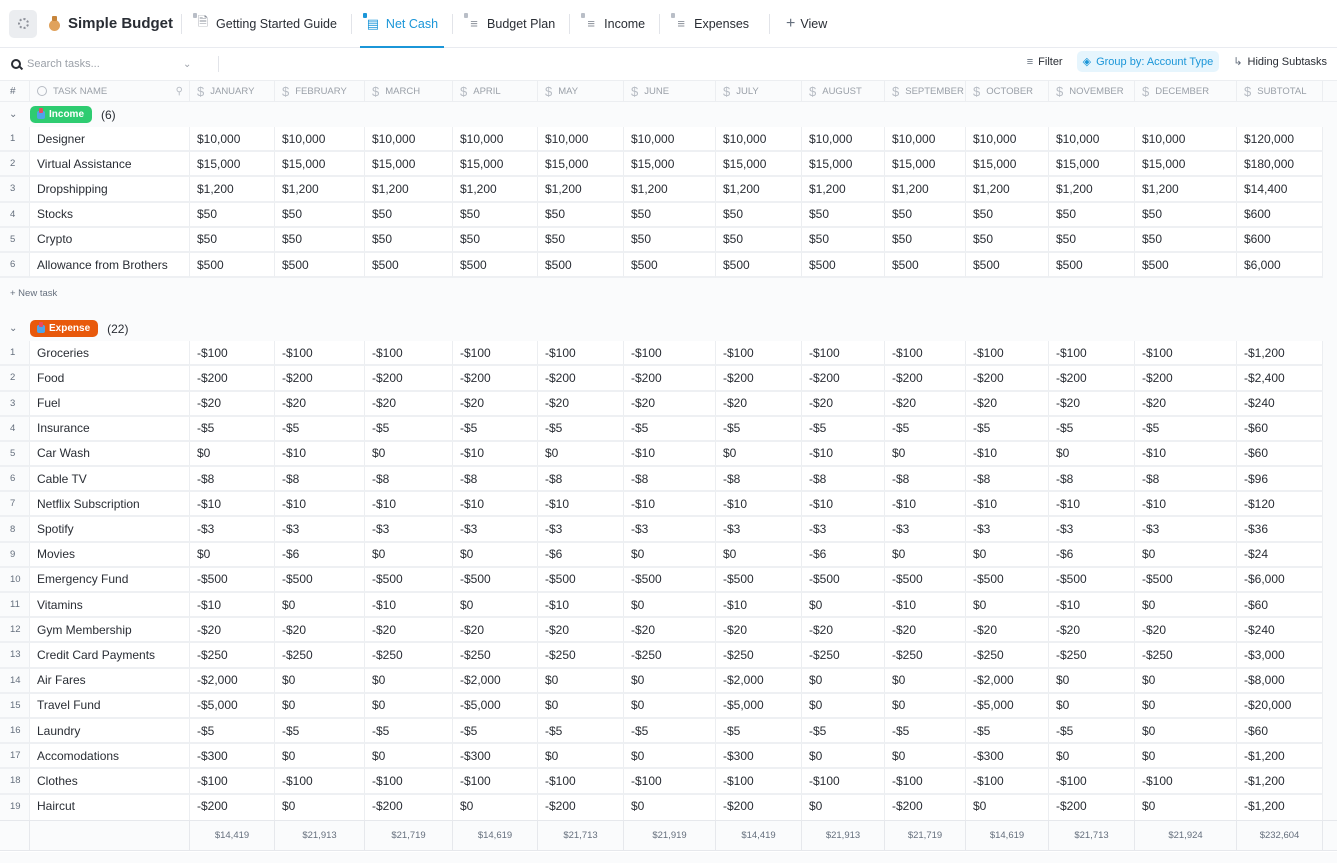 The width and height of the screenshot is (1337, 863). Describe the element at coordinates (320, 91) in the screenshot. I see `column-header-february: $ FEBRUARY` at that location.